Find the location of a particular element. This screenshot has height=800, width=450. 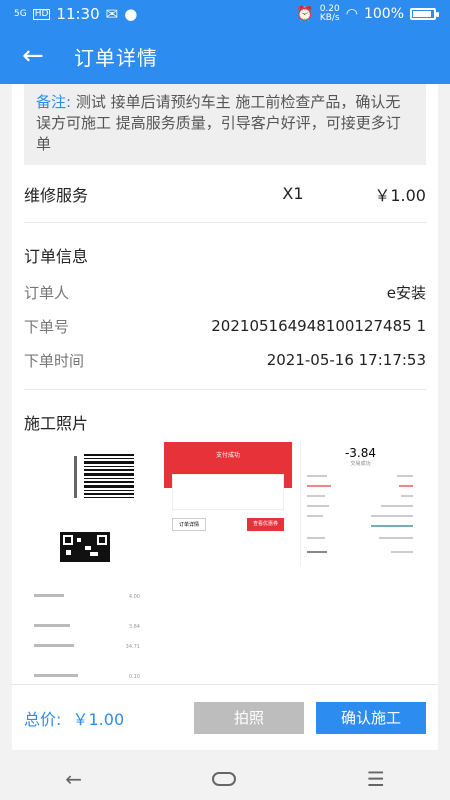

hd-indicator: HD is located at coordinates (41, 14).